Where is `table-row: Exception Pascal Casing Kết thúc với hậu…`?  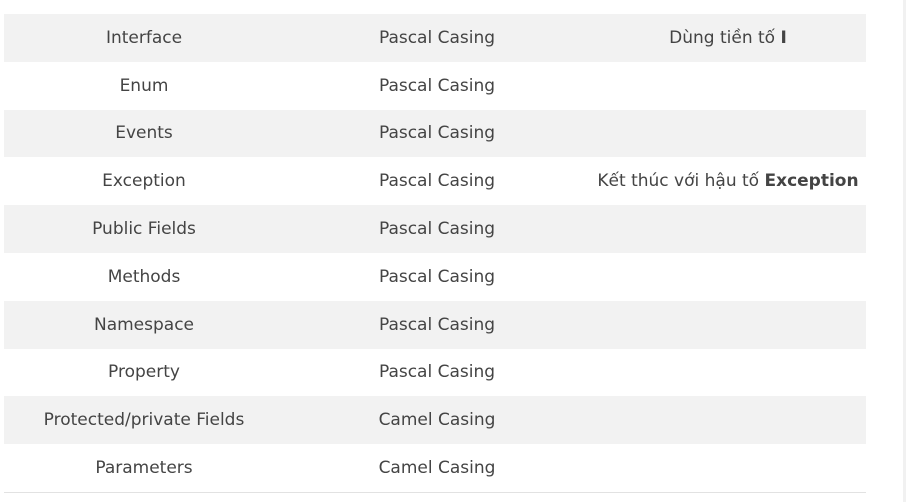 table-row: Exception Pascal Casing Kết thúc với hậu… is located at coordinates (435, 181).